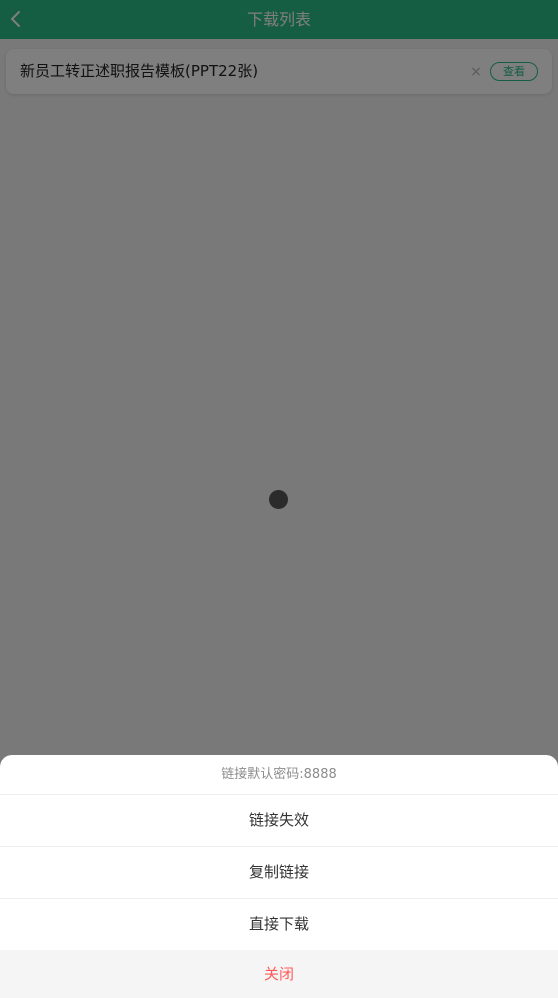 The image size is (558, 998). Describe the element at coordinates (279, 821) in the screenshot. I see `link-invalid-option: 链接失效` at that location.